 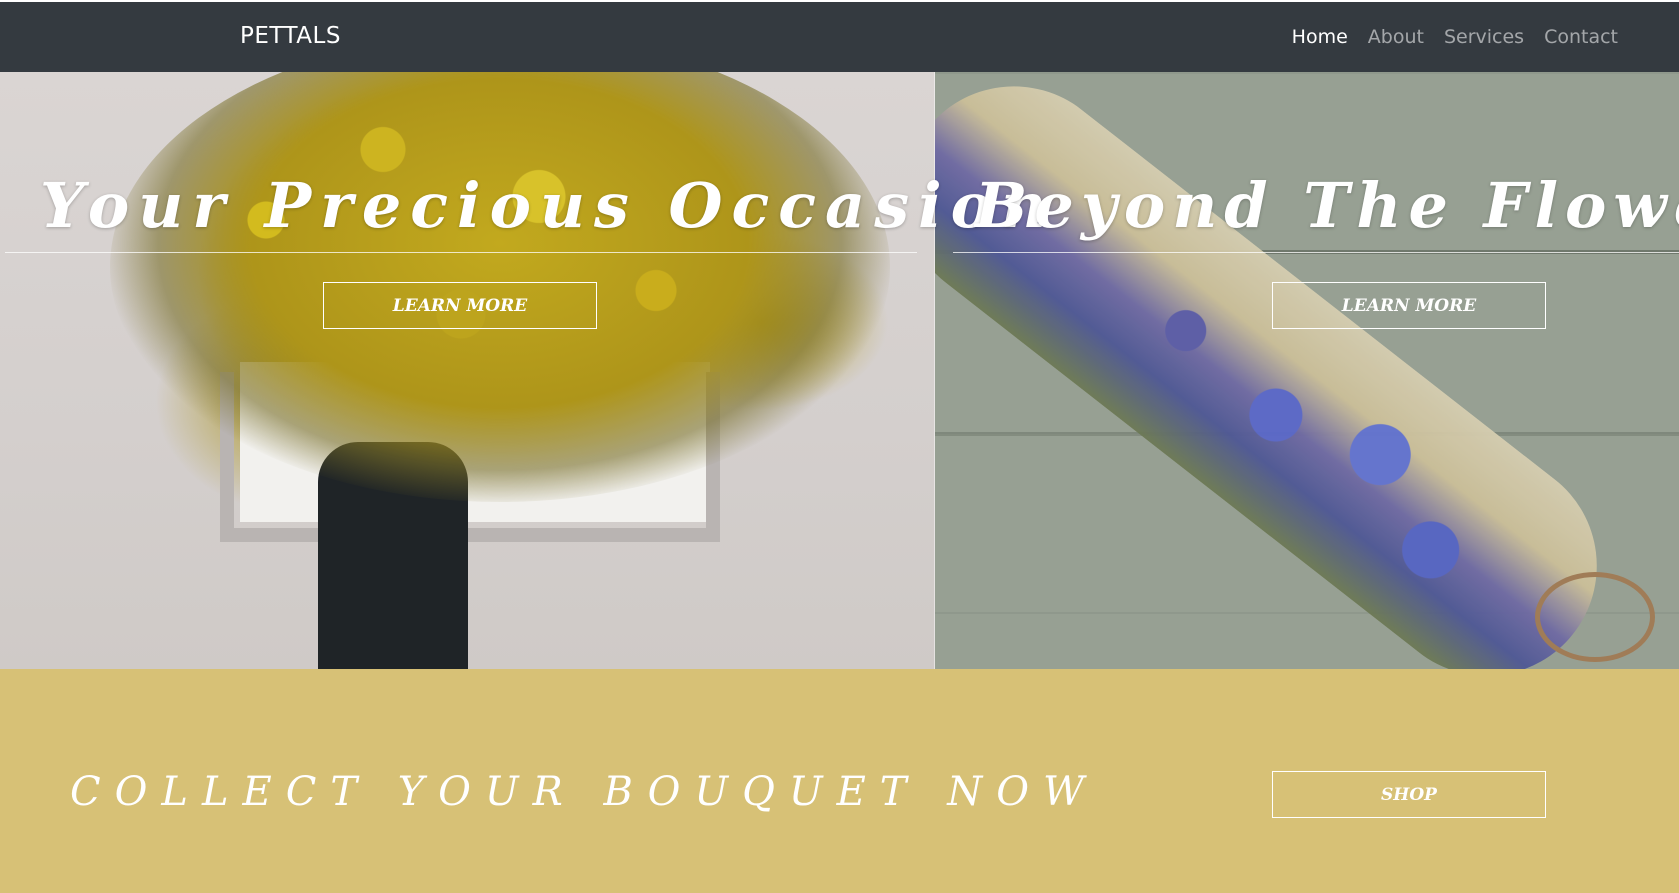 I want to click on hero-rule-left, so click(x=461, y=252).